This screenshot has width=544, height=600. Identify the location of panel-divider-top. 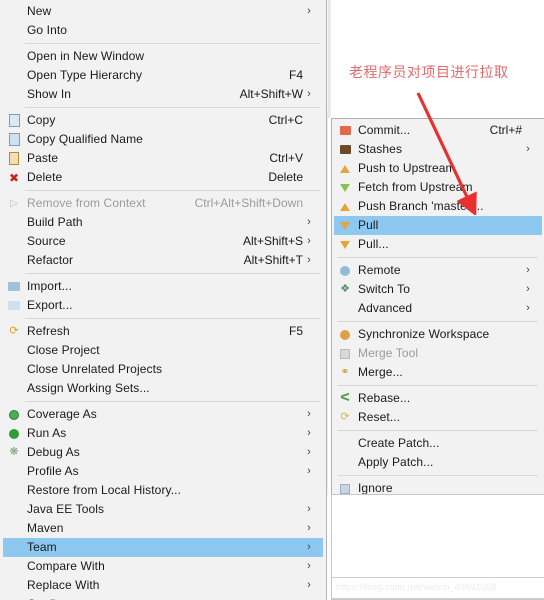
(438, 577).